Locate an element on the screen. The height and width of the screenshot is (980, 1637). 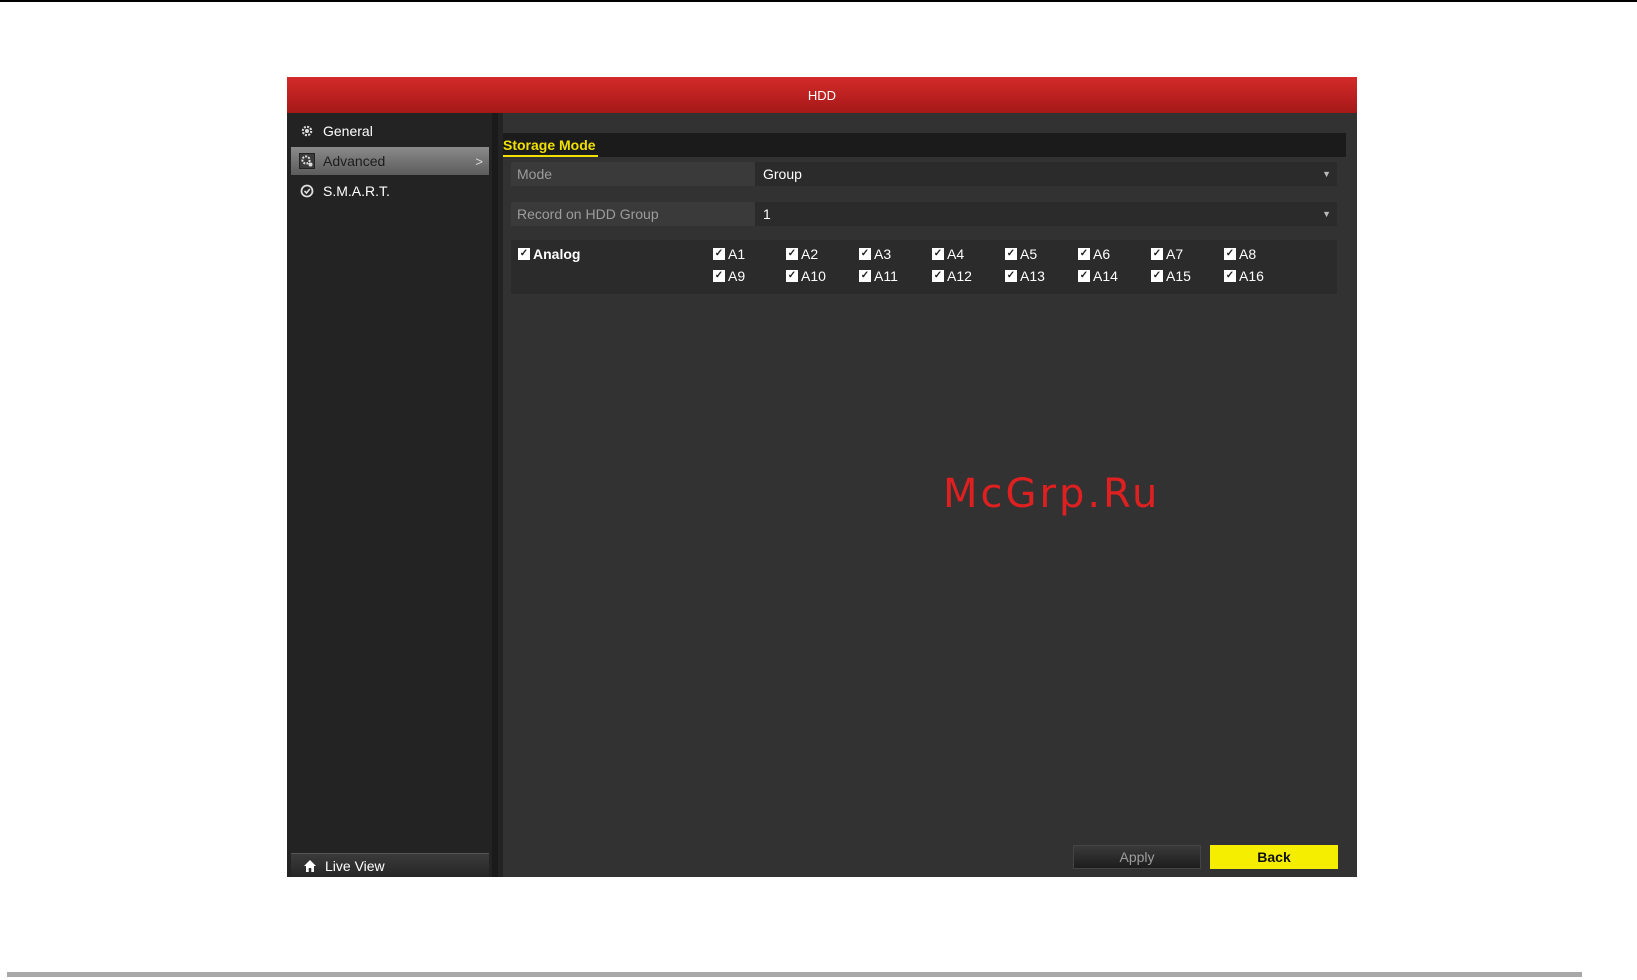
channel-label: A2 is located at coordinates (810, 254).